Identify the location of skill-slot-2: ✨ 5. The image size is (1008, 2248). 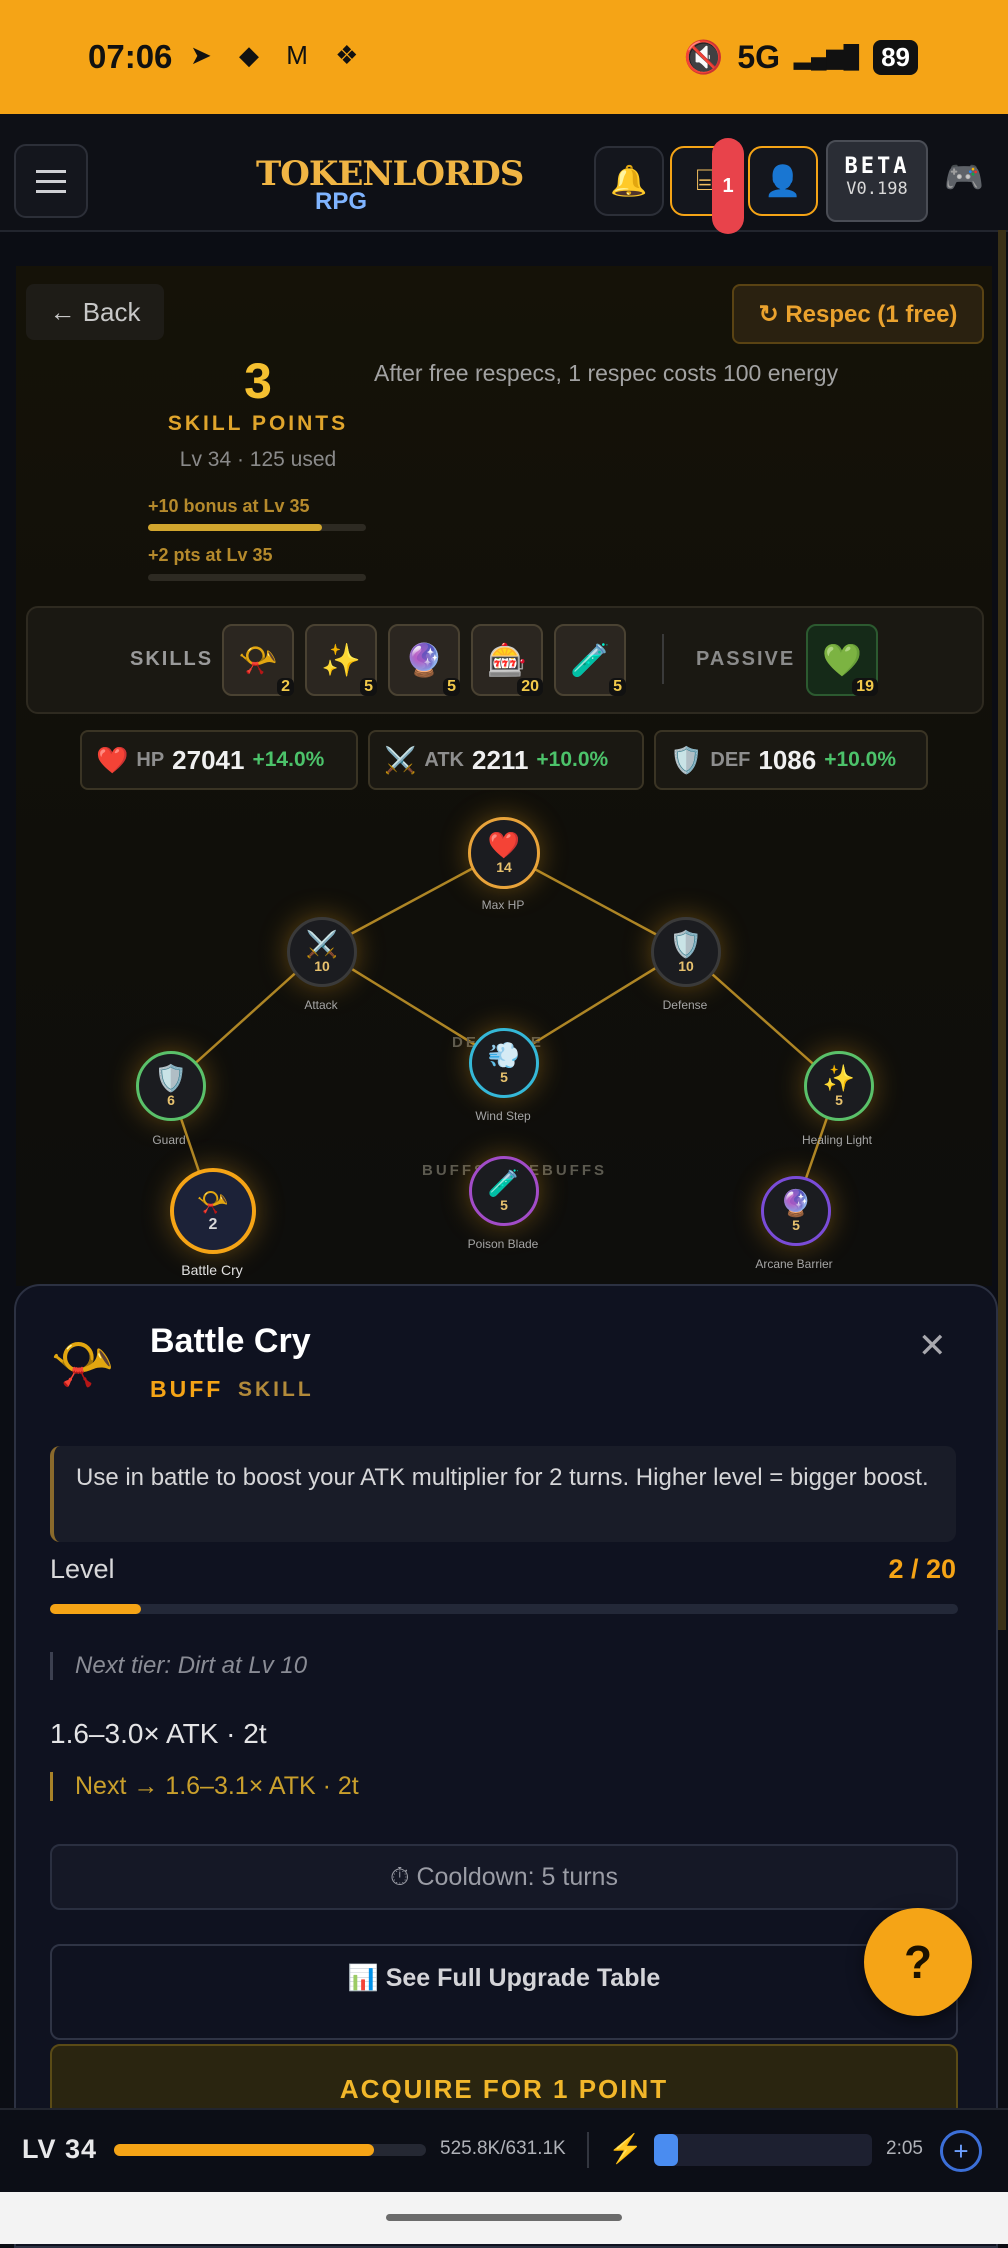
(341, 660).